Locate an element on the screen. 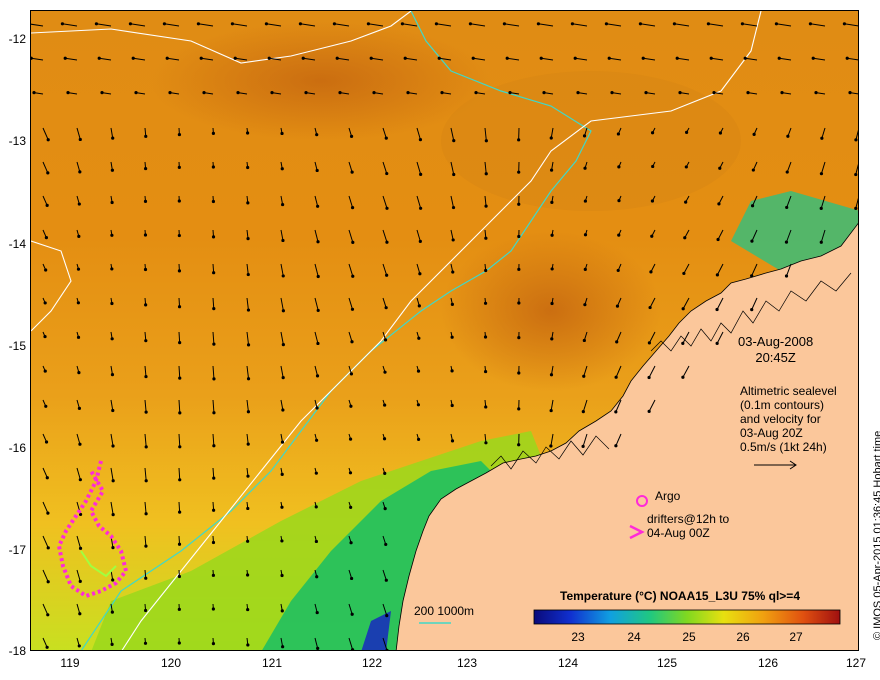 This screenshot has width=880, height=680. date-line: 03-Aug-2008 is located at coordinates (776, 341).